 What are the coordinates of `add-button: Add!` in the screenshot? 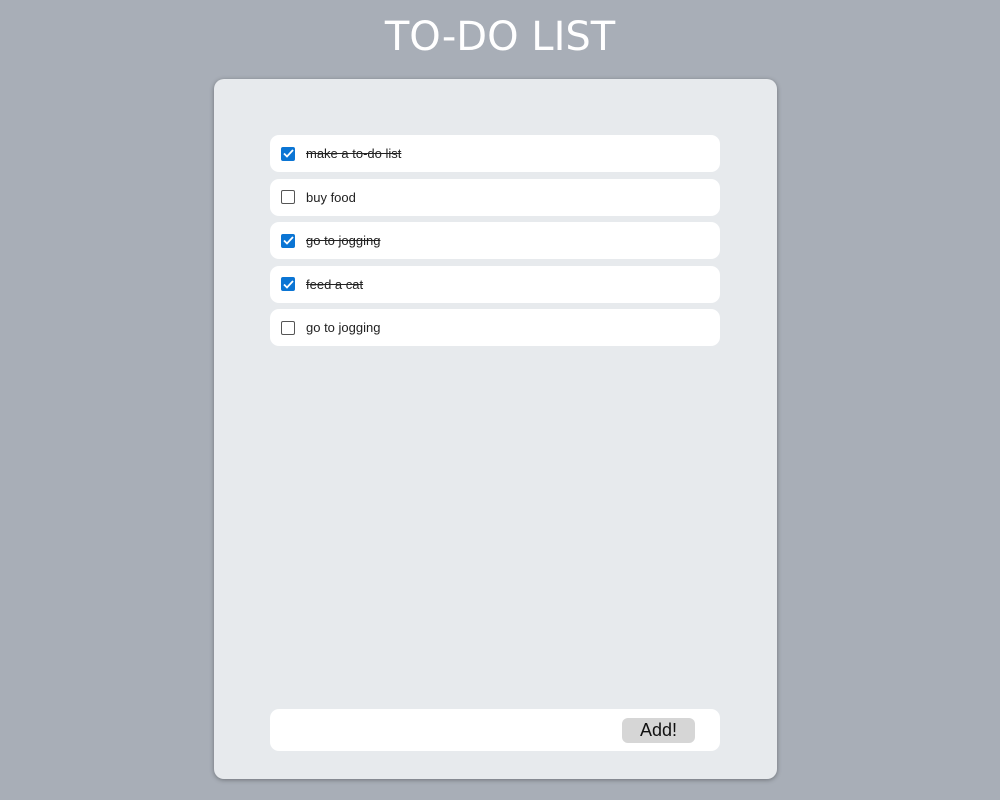 It's located at (658, 730).